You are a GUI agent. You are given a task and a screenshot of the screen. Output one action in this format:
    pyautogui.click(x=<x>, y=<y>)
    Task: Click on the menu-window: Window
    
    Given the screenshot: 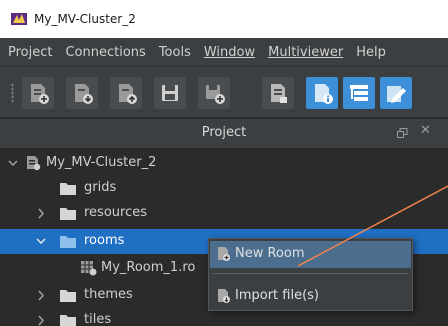 What is the action you would take?
    pyautogui.click(x=229, y=52)
    